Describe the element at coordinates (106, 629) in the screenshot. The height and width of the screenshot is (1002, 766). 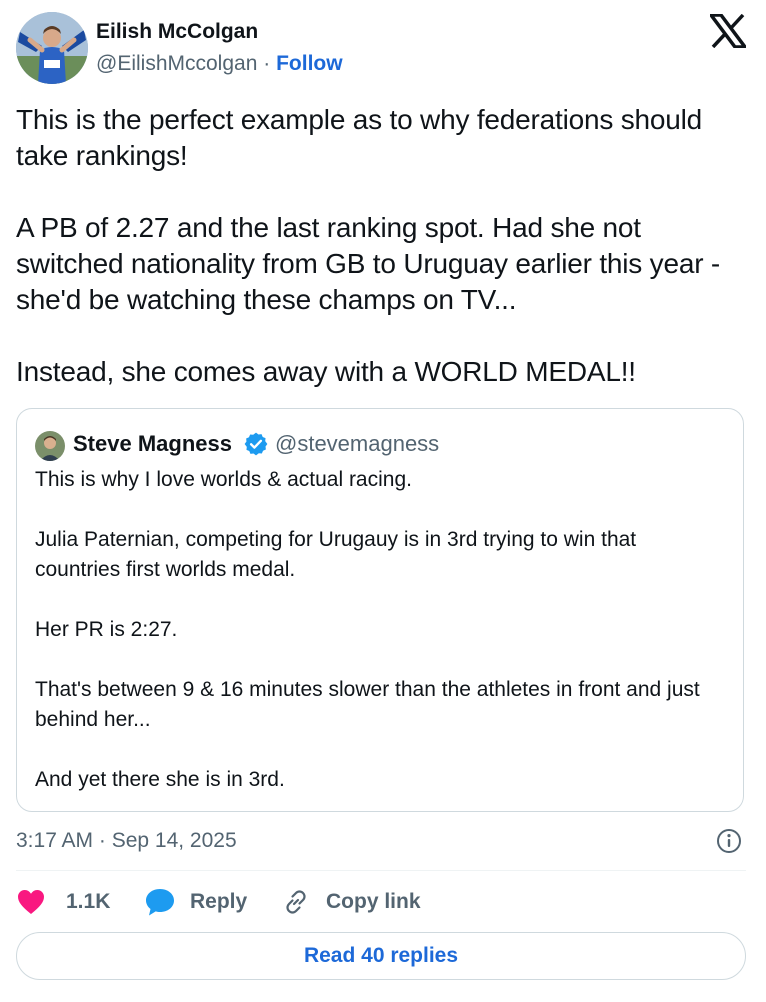
I see `quote-paragraph: Her PR is 2:27.` at that location.